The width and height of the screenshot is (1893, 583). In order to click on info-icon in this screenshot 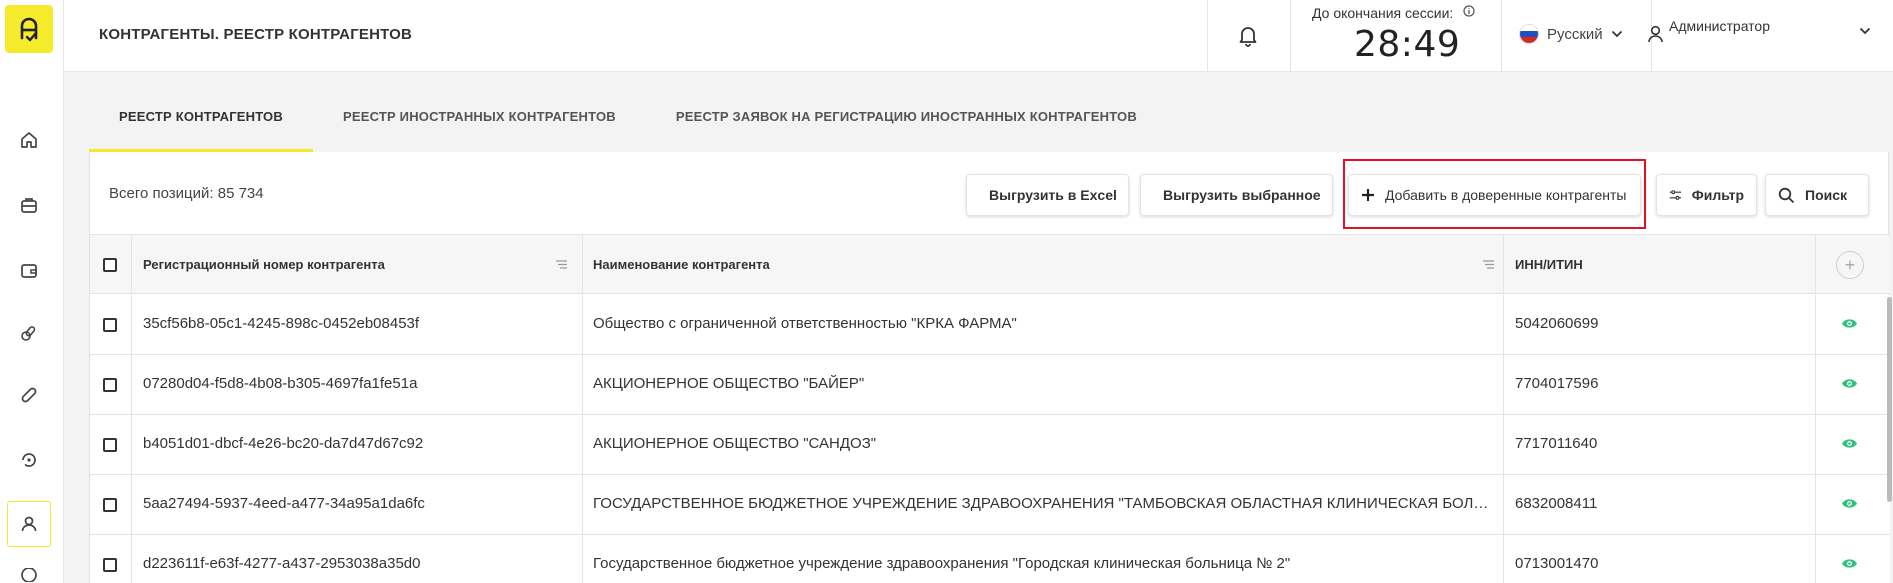, I will do `click(1469, 11)`.